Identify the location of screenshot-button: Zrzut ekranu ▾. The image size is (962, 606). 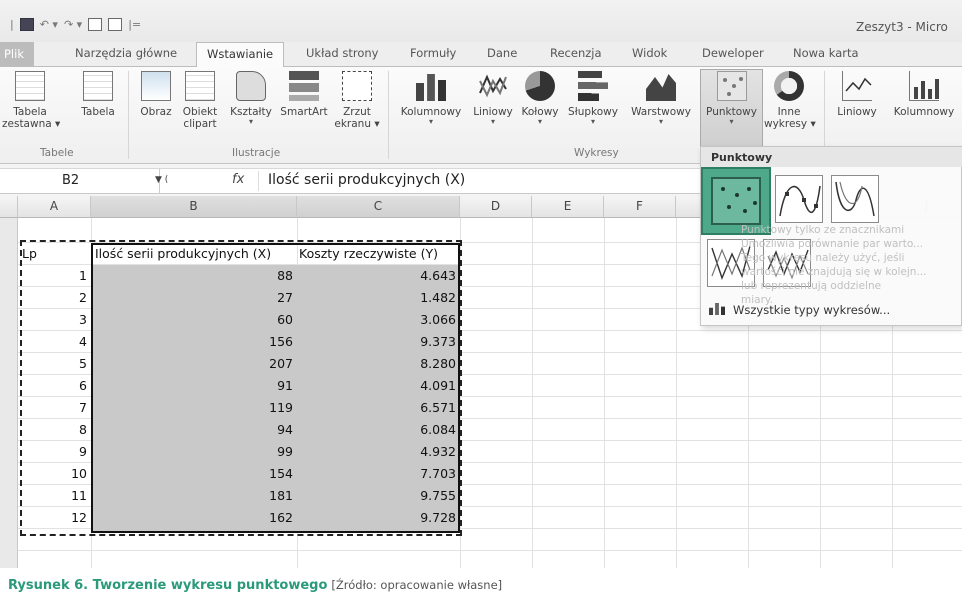
(357, 100).